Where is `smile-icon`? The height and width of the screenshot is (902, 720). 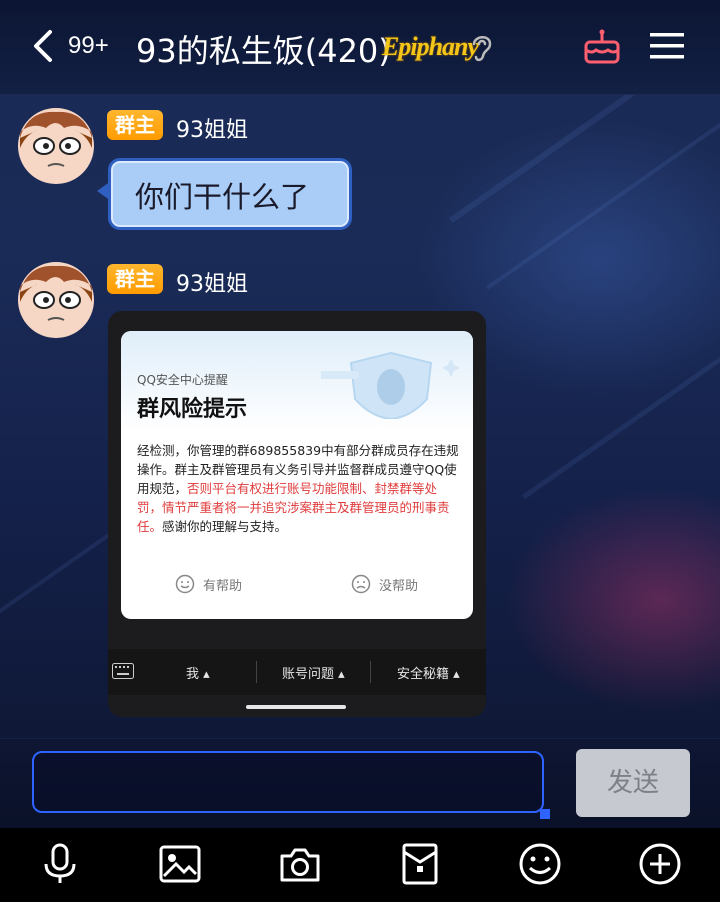 smile-icon is located at coordinates (185, 584).